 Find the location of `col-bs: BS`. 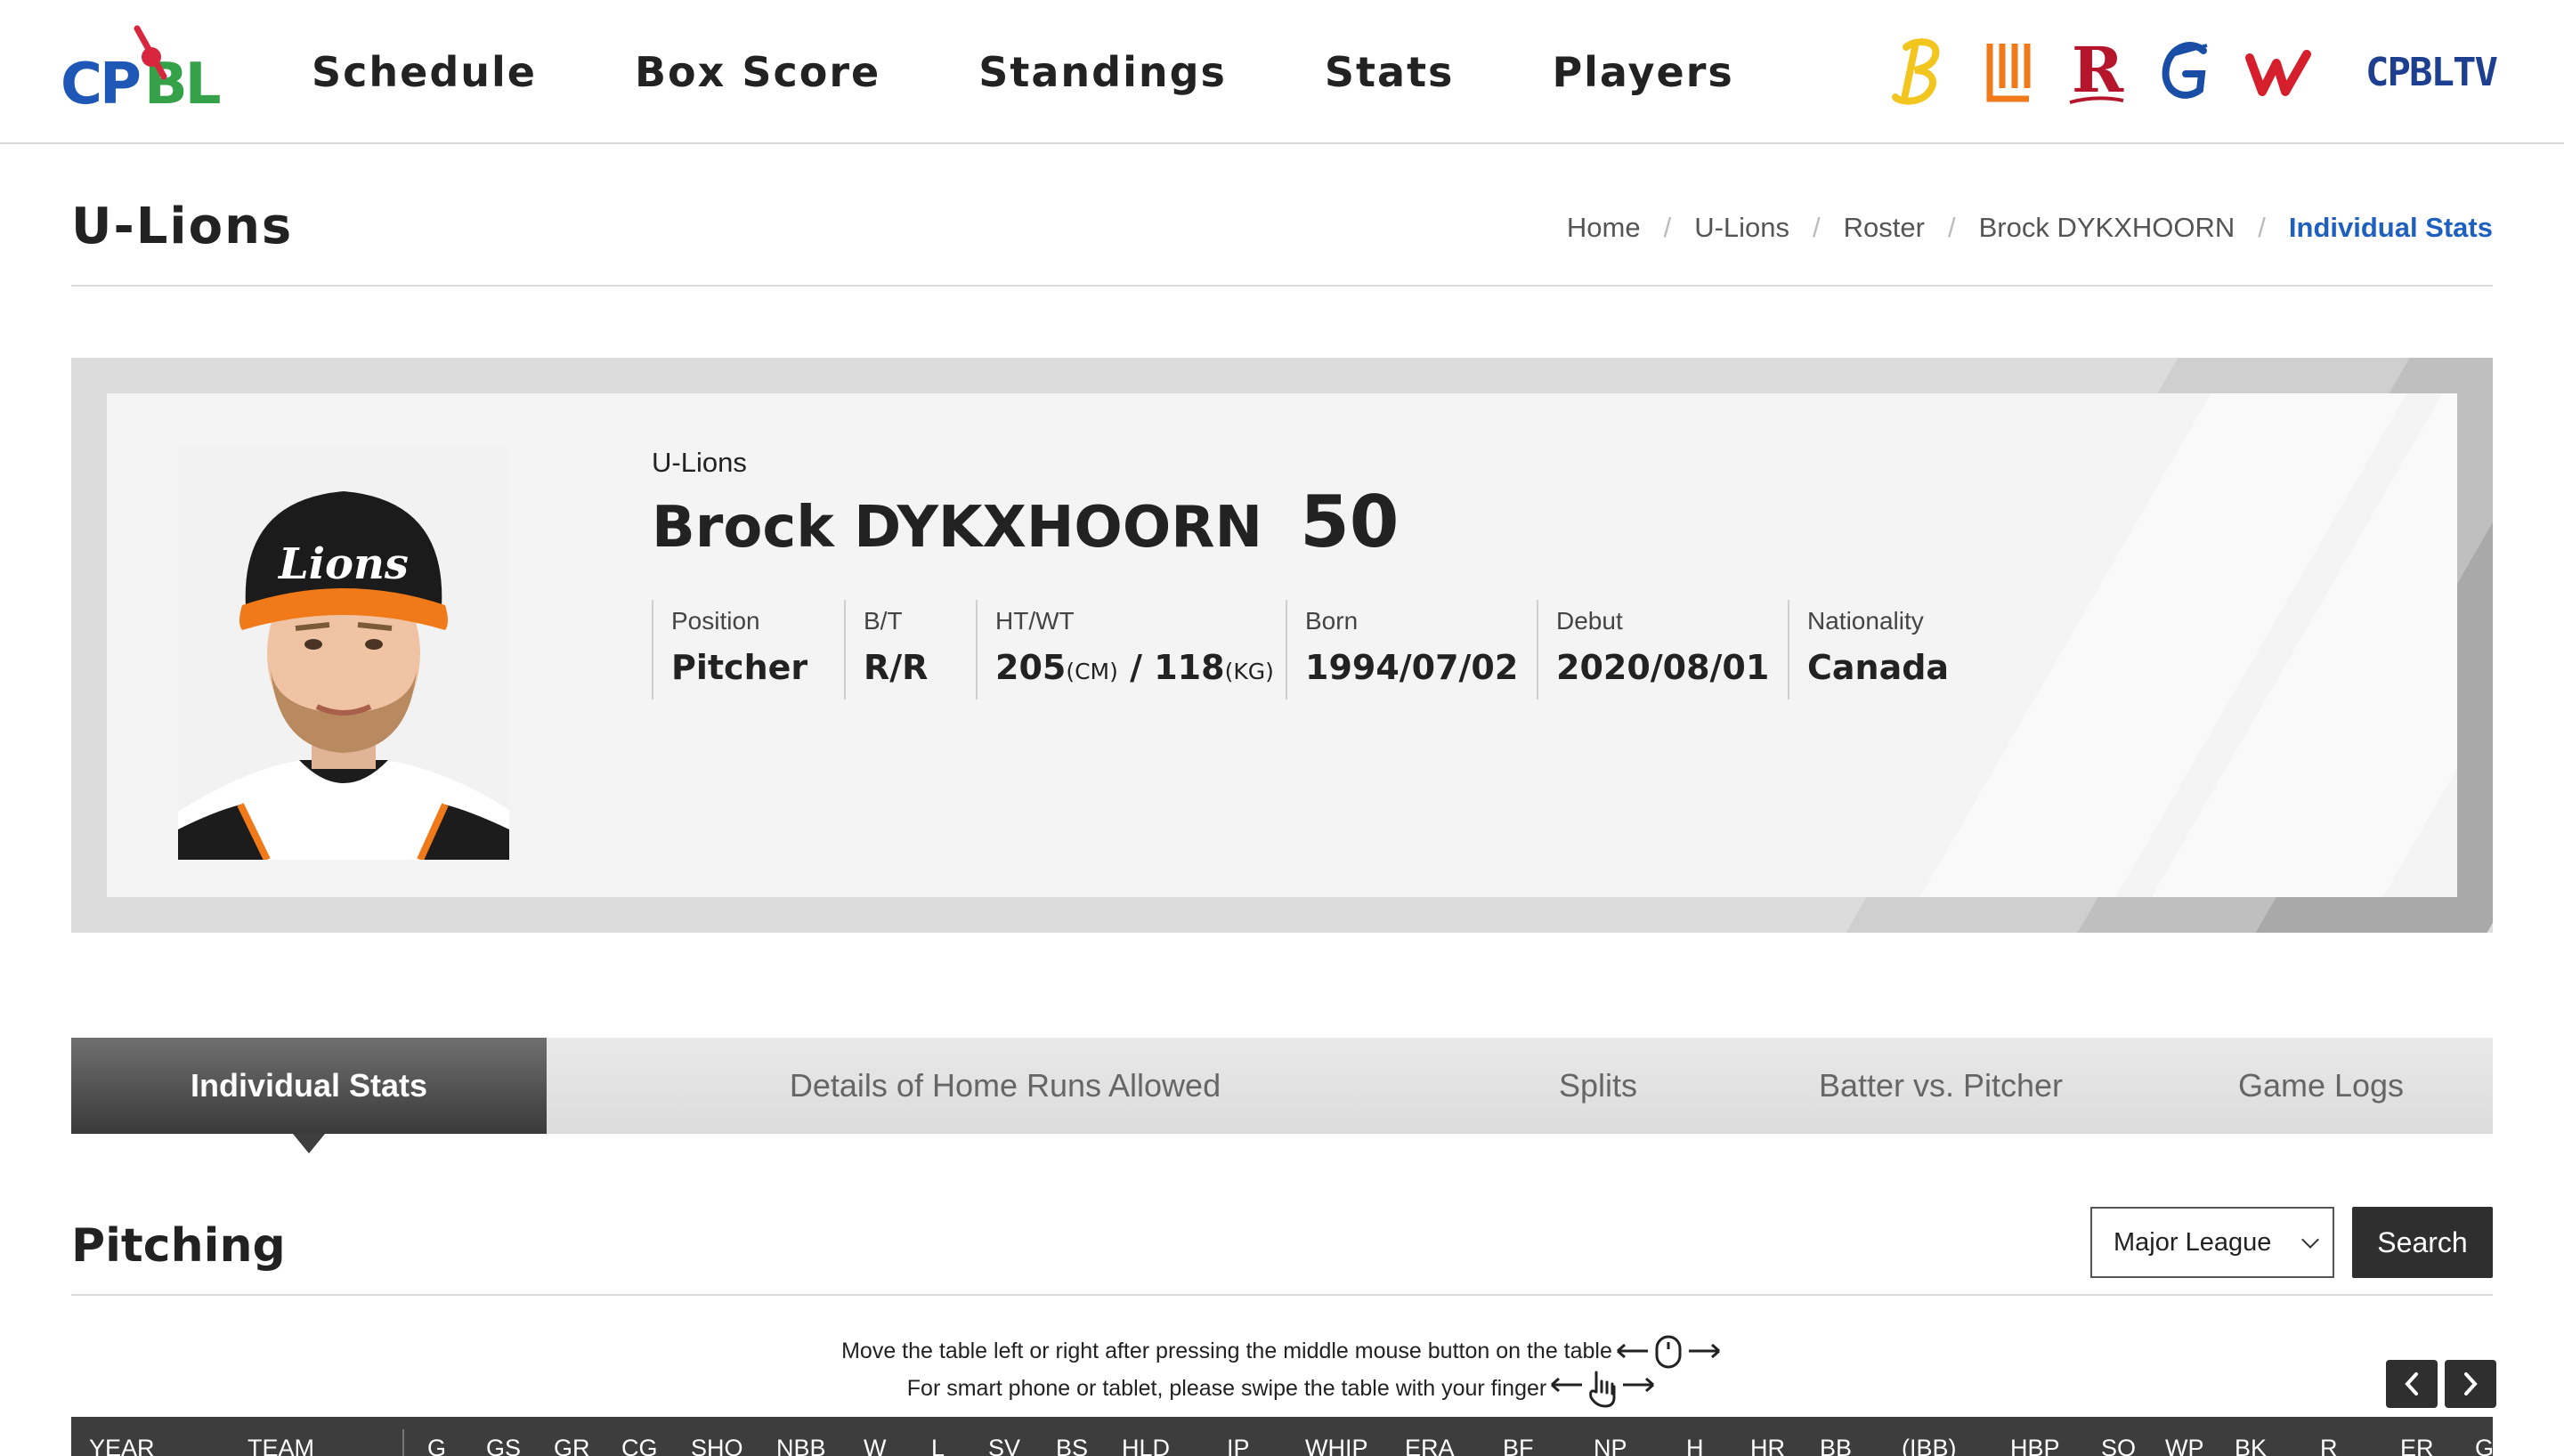

col-bs: BS is located at coordinates (1072, 1445).